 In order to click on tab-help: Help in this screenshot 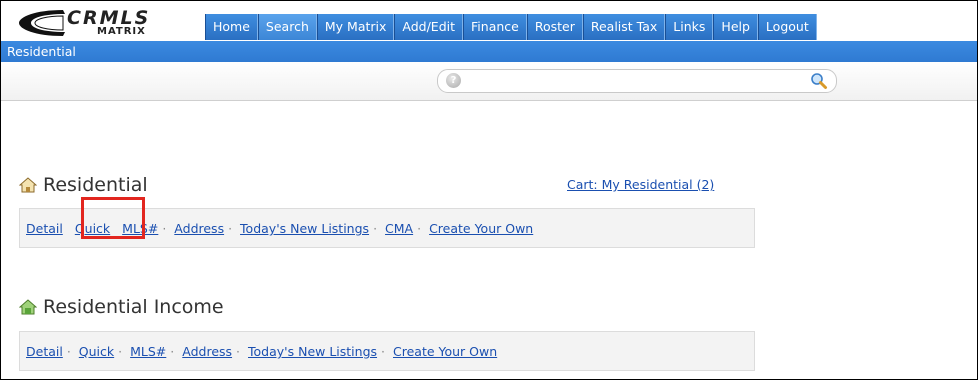, I will do `click(735, 27)`.